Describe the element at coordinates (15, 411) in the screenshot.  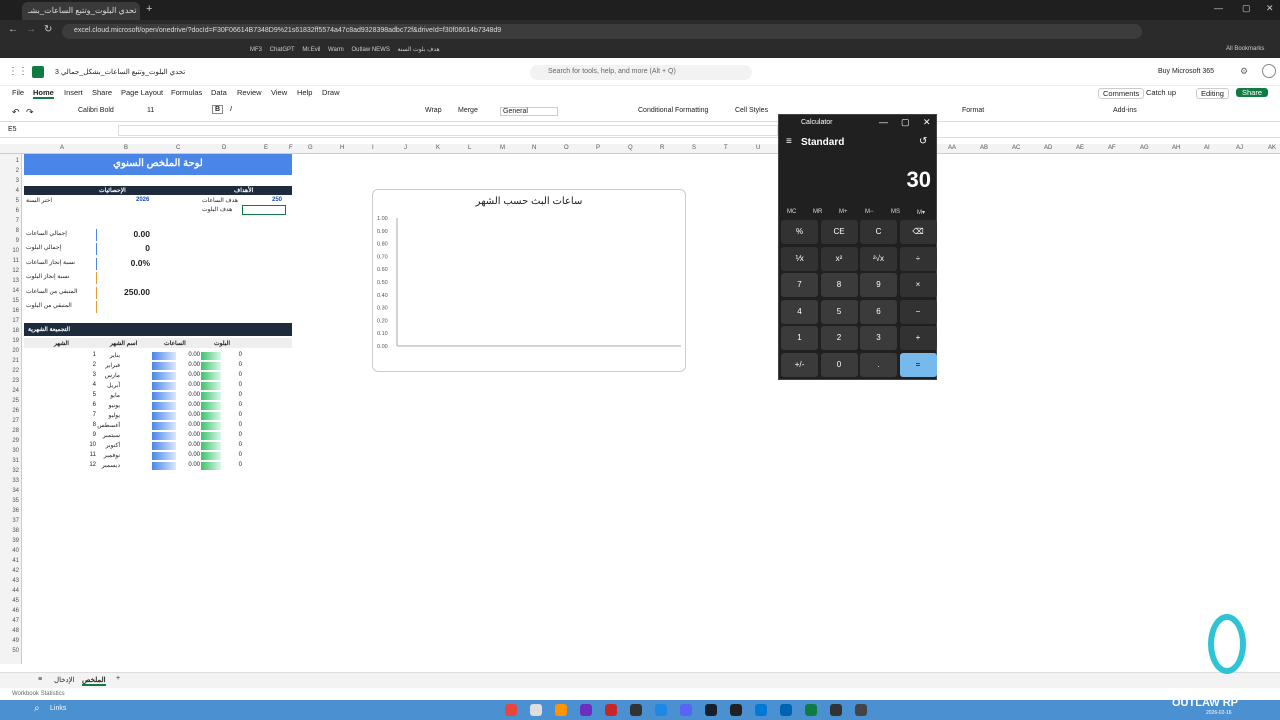
I see `row-header: 26` at that location.